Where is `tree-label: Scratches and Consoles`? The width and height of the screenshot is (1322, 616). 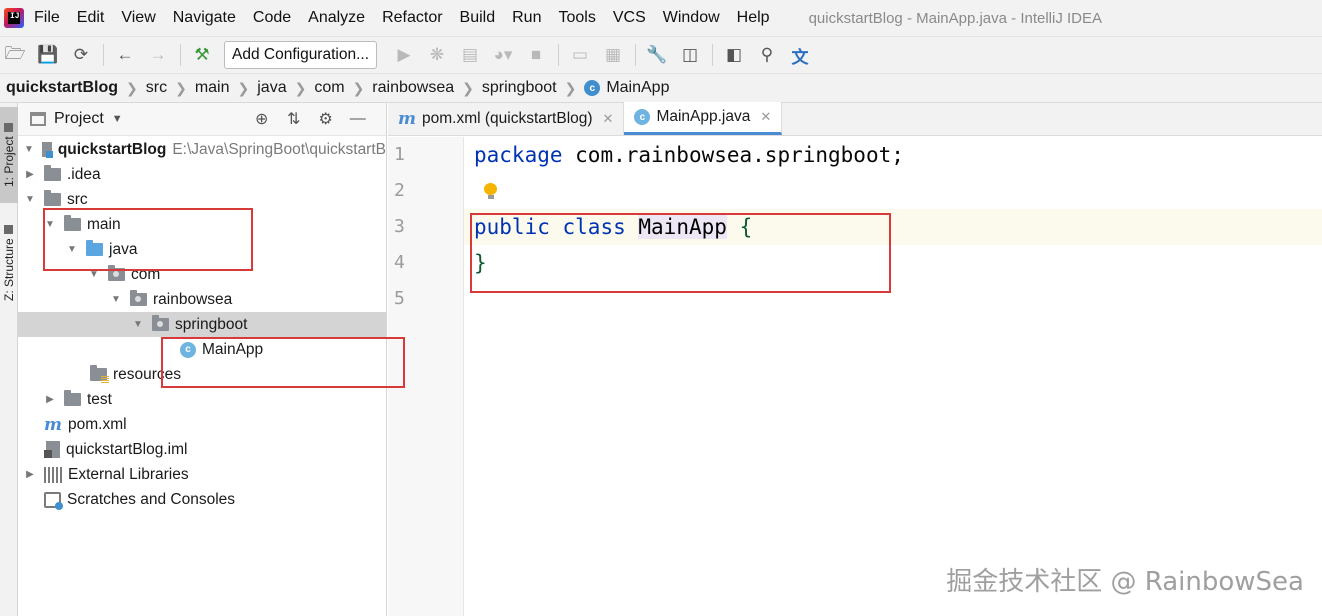 tree-label: Scratches and Consoles is located at coordinates (151, 499).